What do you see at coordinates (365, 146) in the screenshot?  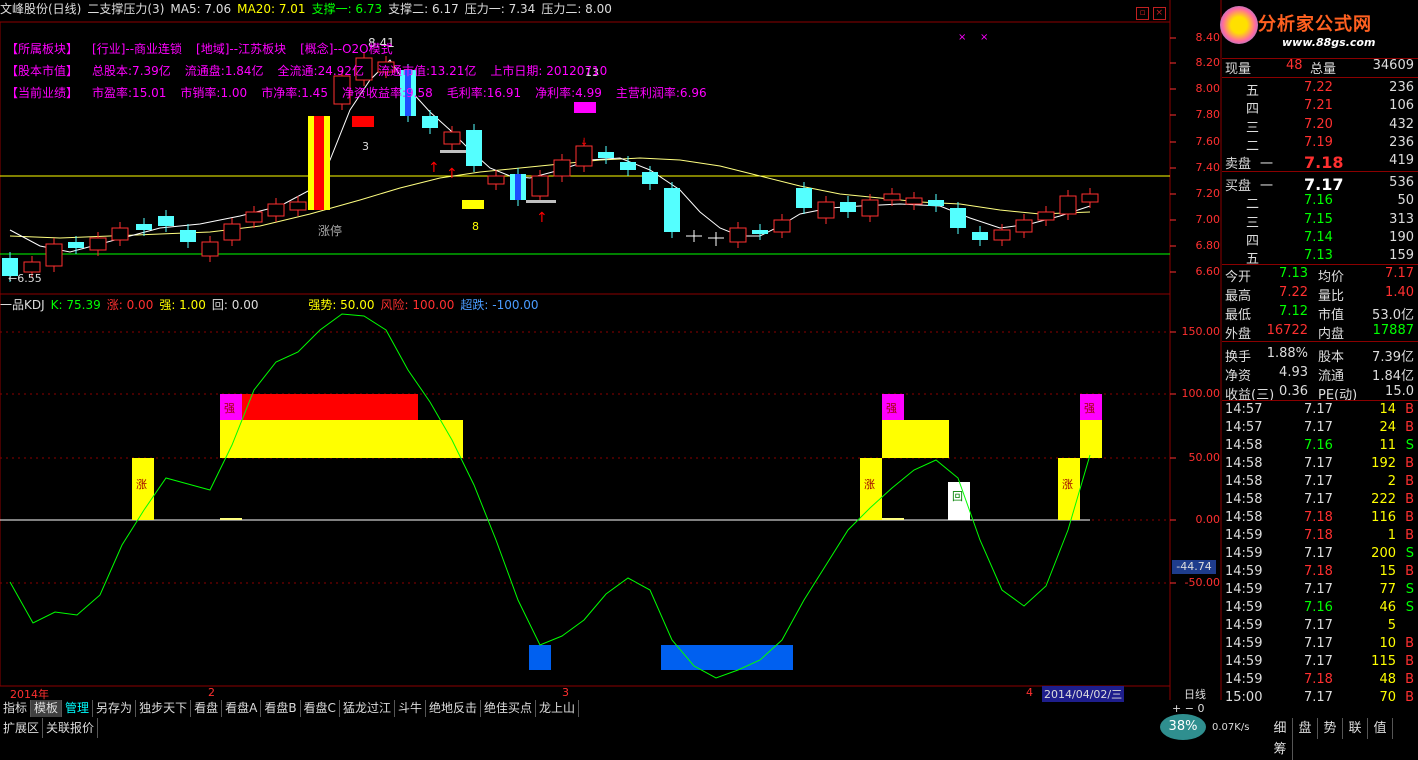 I see `count-label-3: 3` at bounding box center [365, 146].